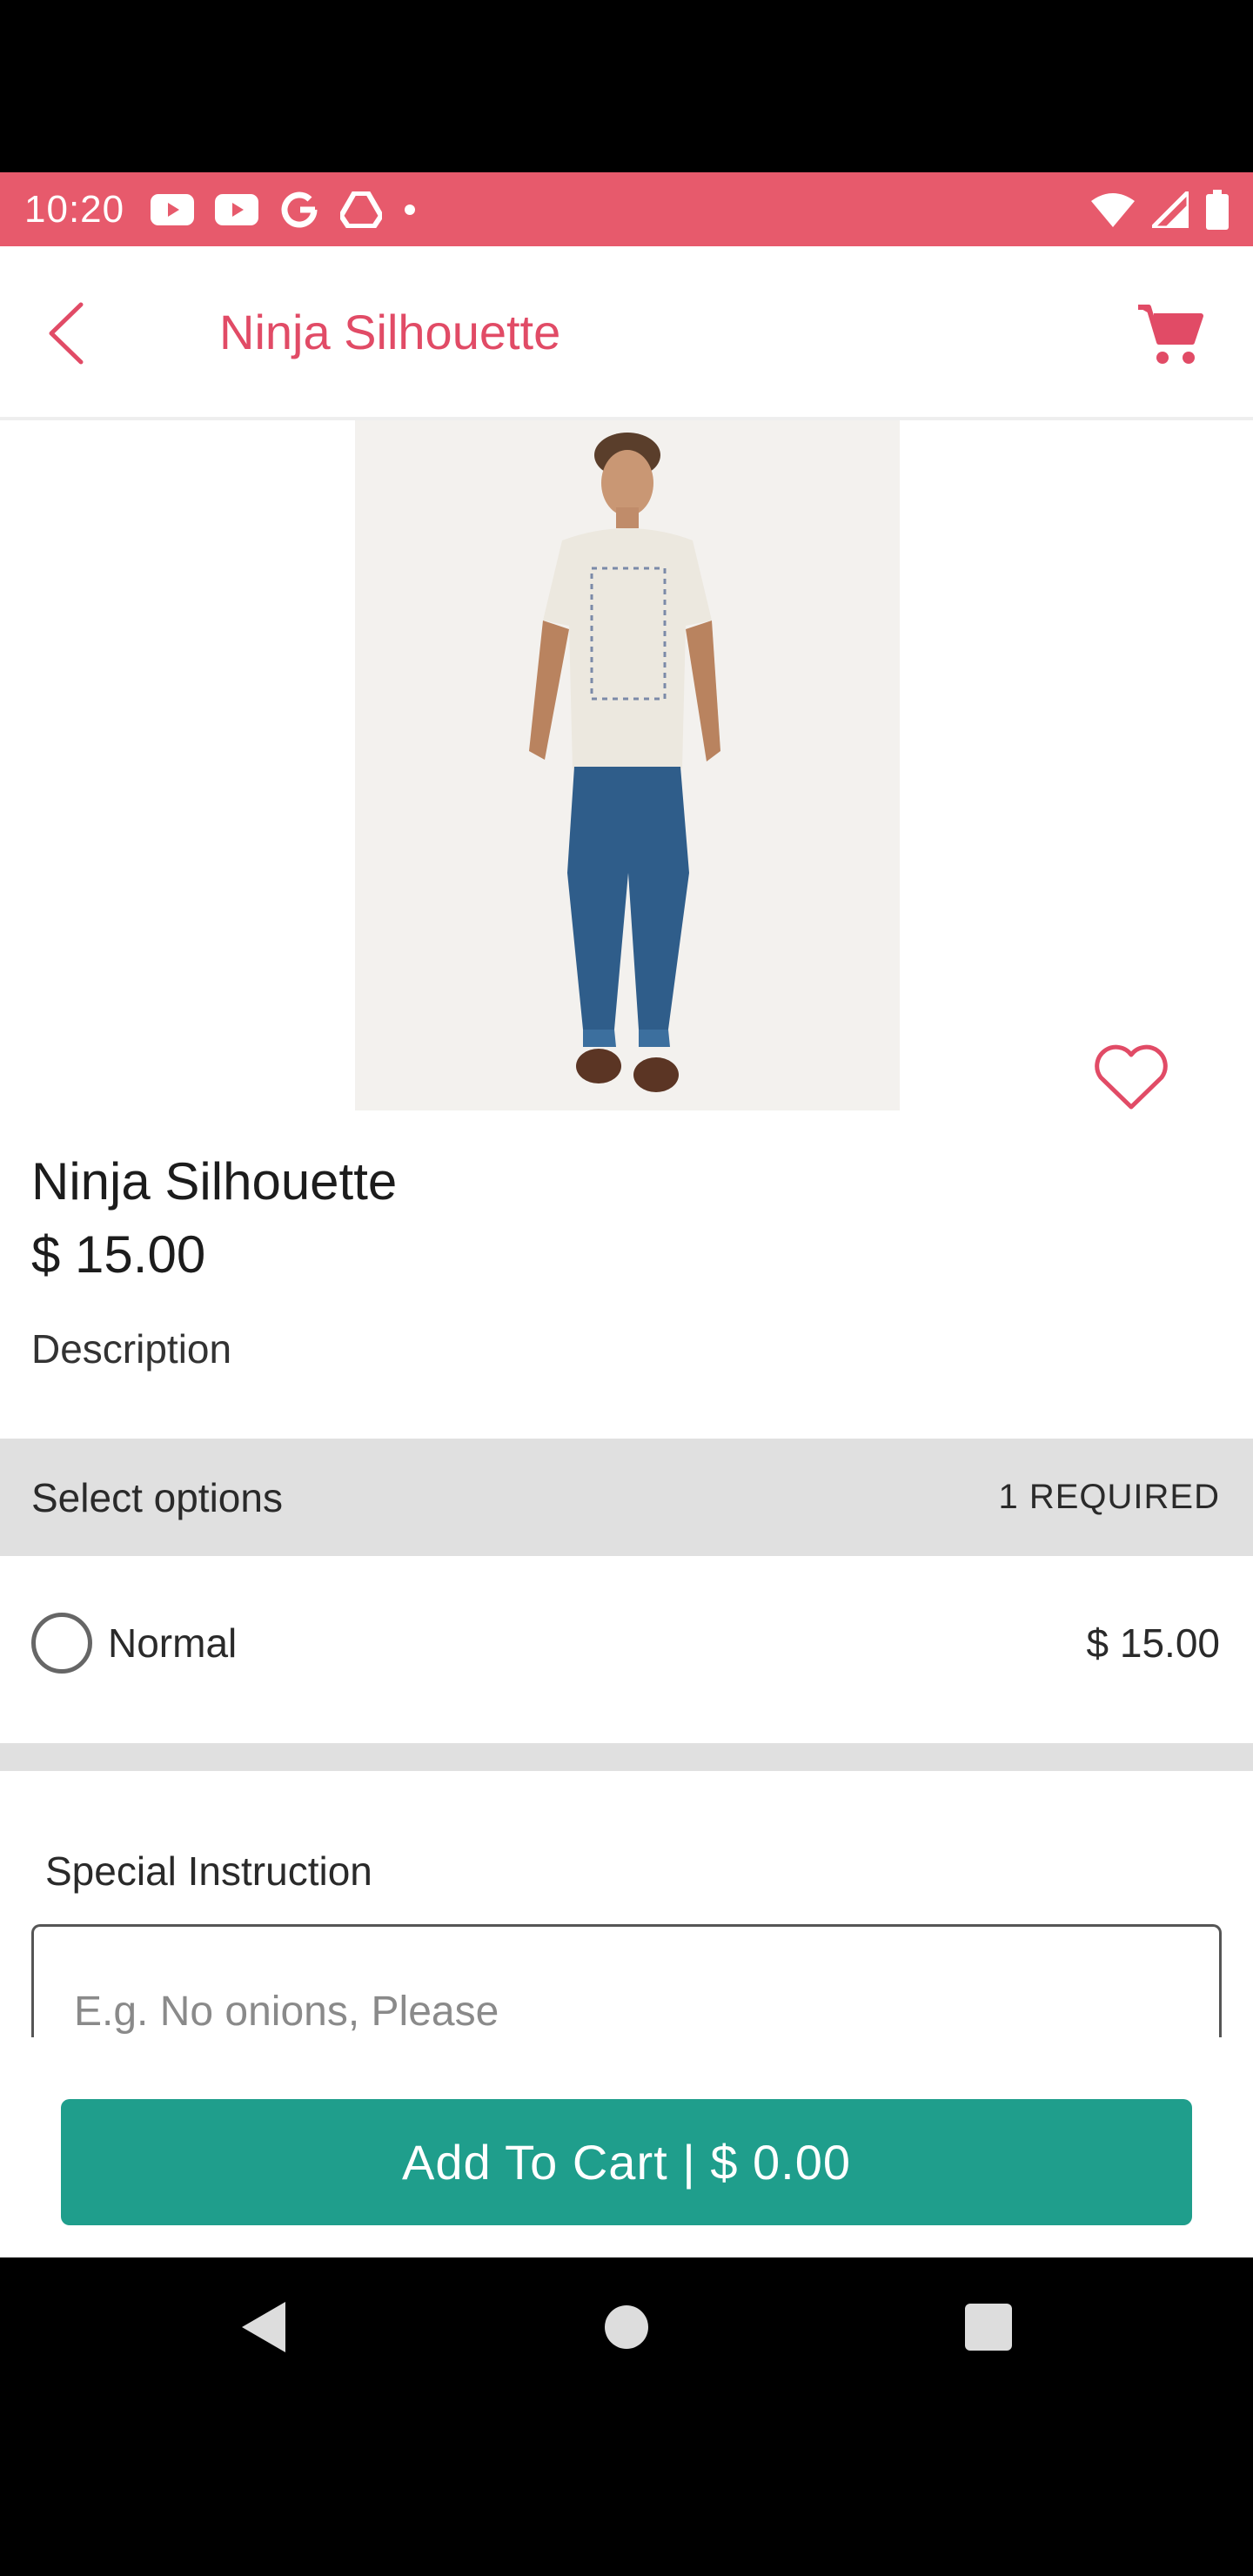  Describe the element at coordinates (626, 2162) in the screenshot. I see `add-to-cart-button: Add To Cart | $ 0.00` at that location.